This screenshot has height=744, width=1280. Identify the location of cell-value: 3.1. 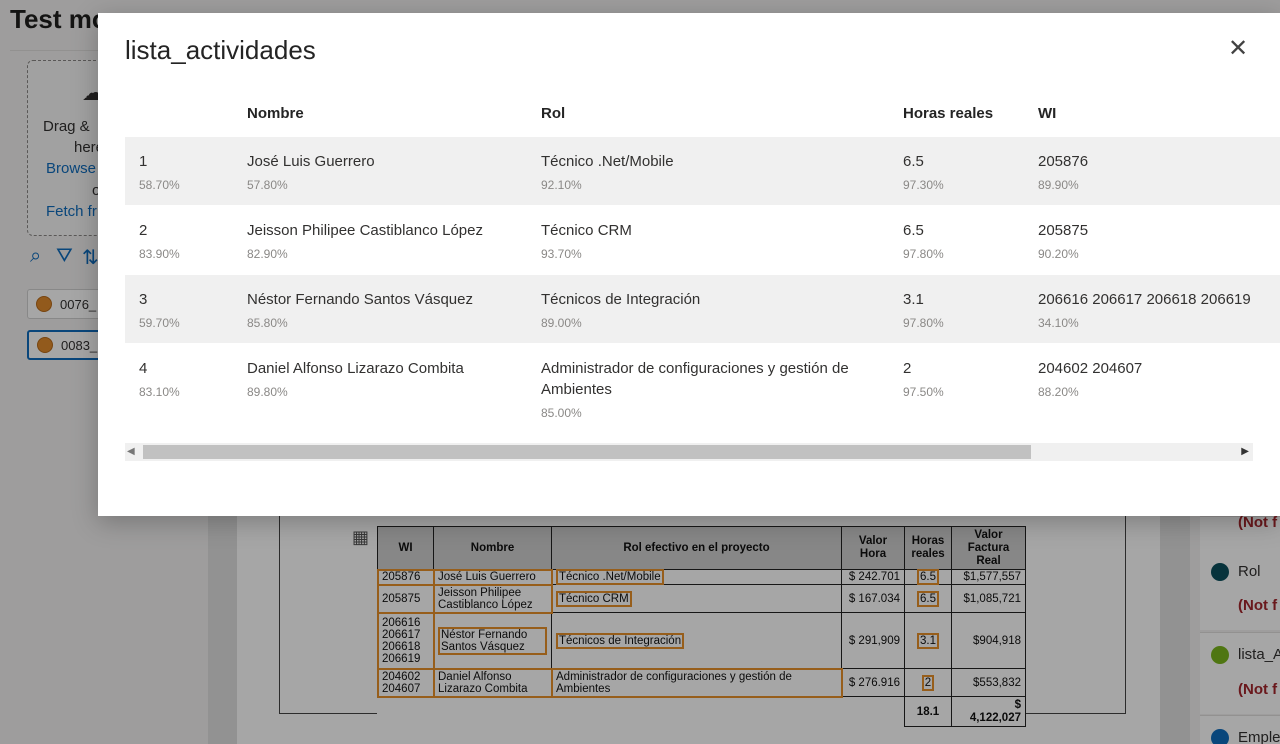
(913, 299).